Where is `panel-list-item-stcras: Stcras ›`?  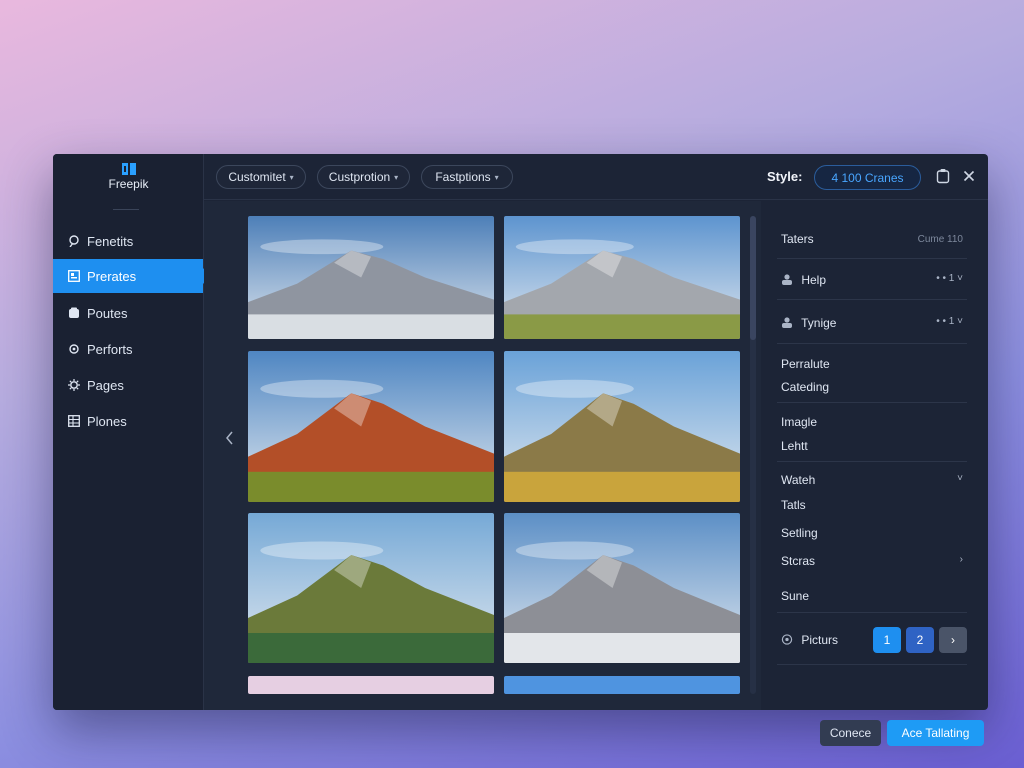 panel-list-item-stcras: Stcras › is located at coordinates (874, 561).